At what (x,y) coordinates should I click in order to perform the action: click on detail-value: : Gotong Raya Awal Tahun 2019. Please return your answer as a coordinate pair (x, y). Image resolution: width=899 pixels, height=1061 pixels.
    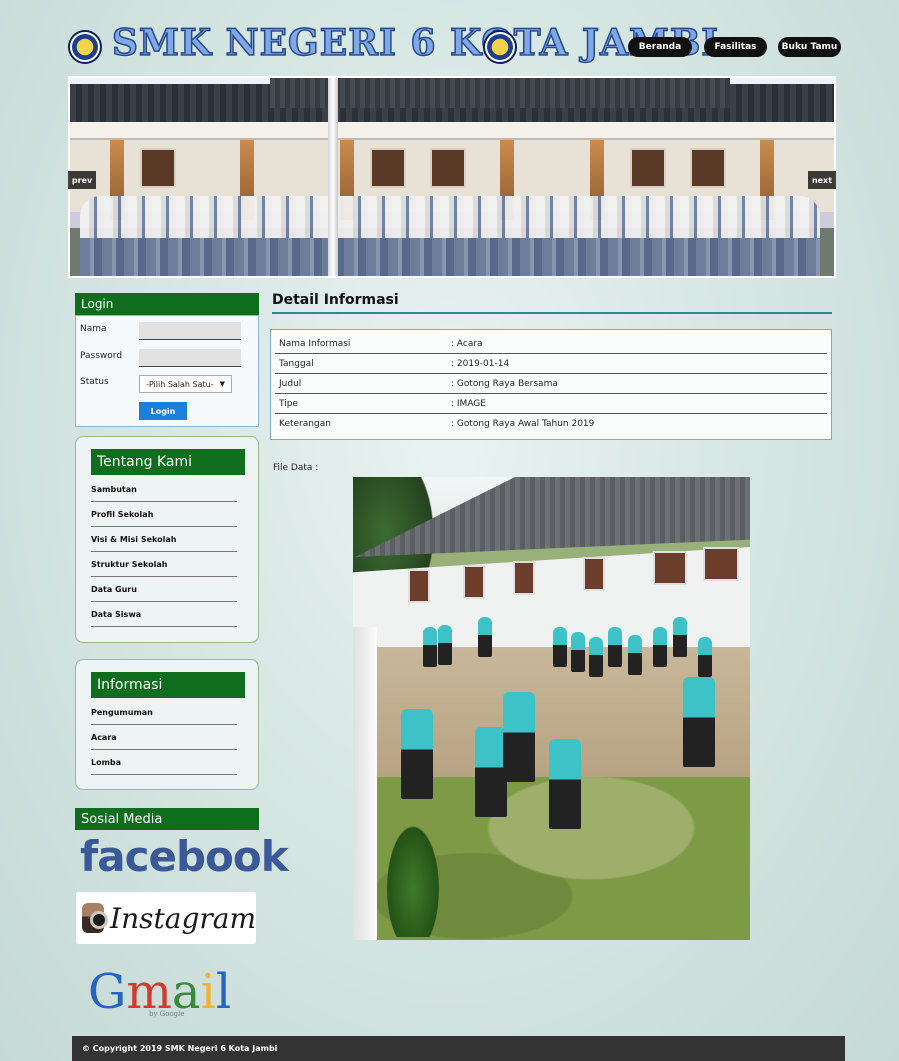
    Looking at the image, I should click on (523, 424).